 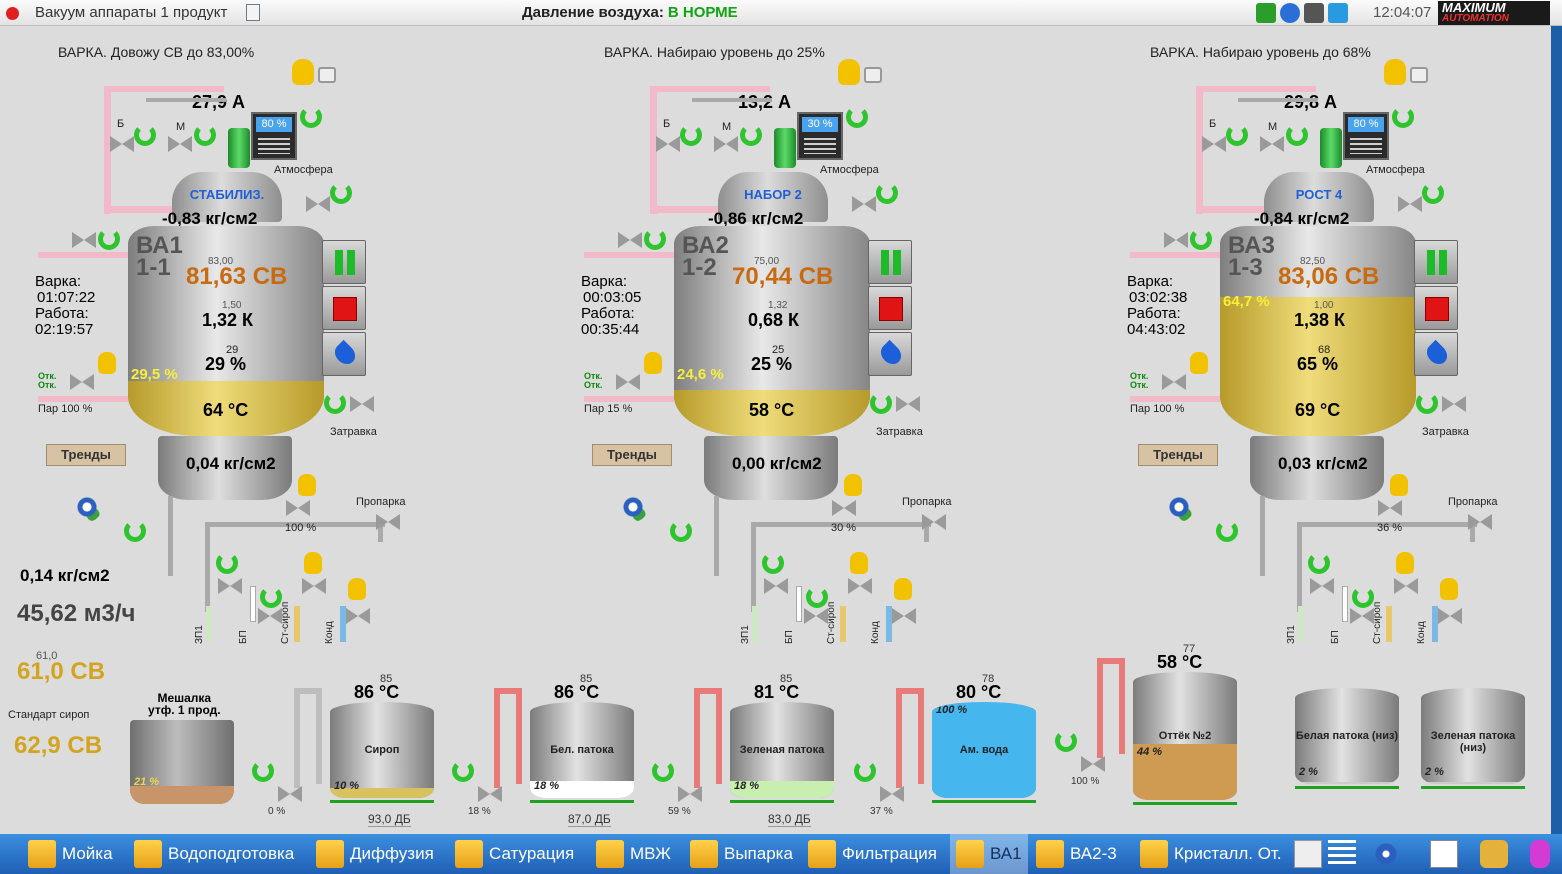 I want to click on storage-tank: Зеленая патока 18 %, so click(x=782, y=750).